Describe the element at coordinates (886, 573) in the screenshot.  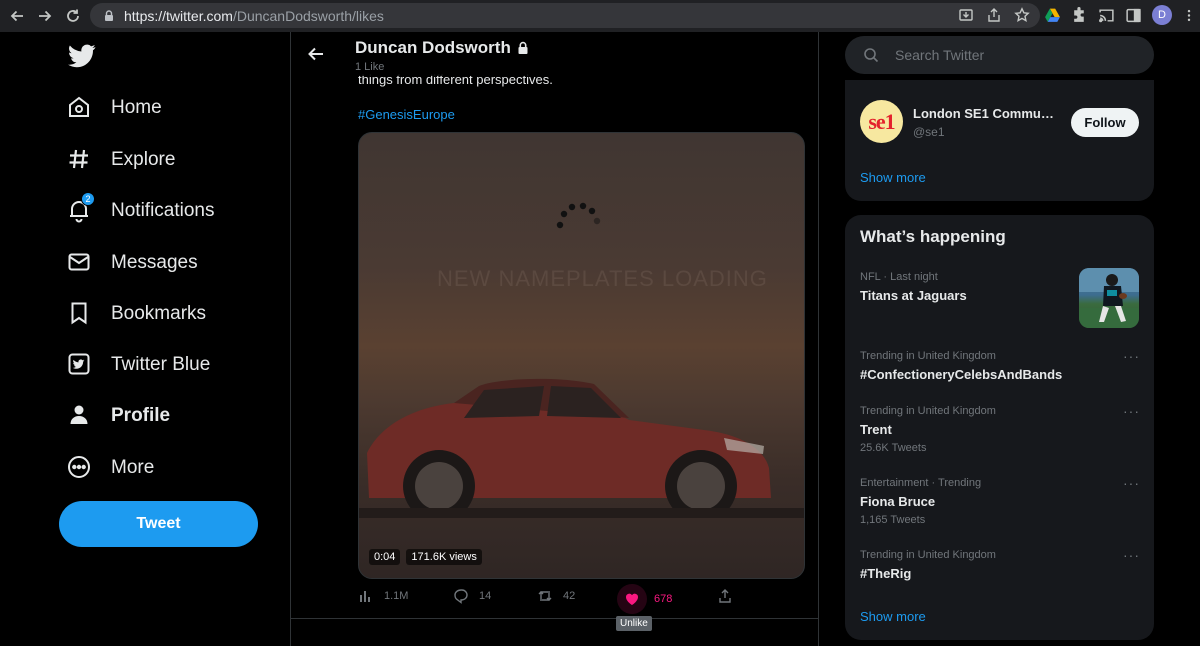
I see `trend-title: #TheRig` at that location.